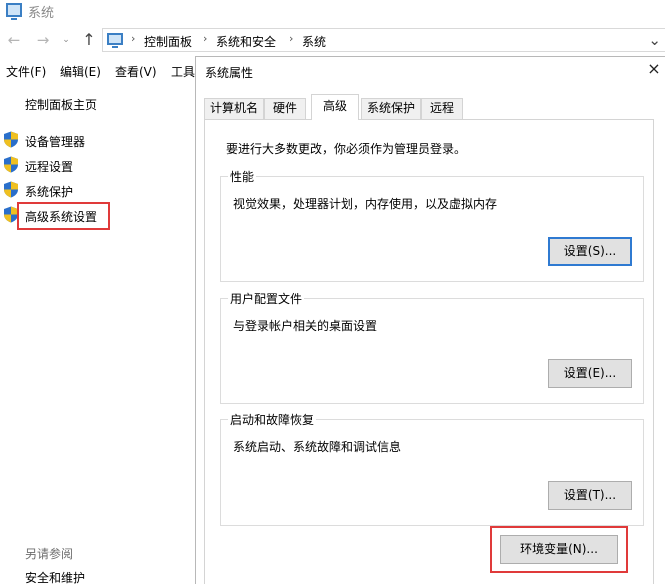 The width and height of the screenshot is (665, 584). Describe the element at coordinates (95, 166) in the screenshot. I see `sidebar-item-remote-settings: 远程设置` at that location.